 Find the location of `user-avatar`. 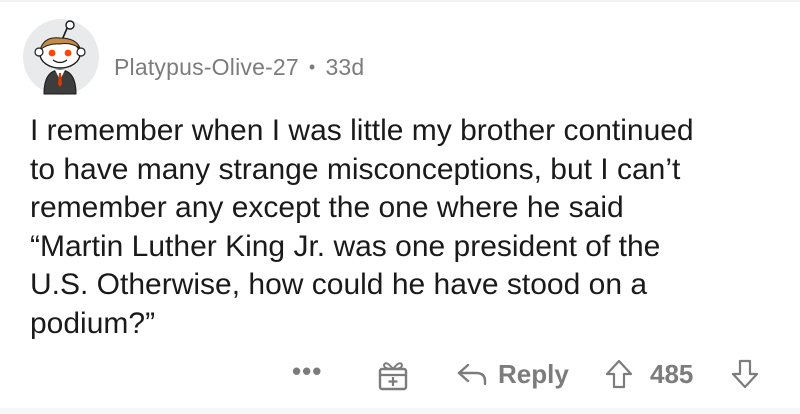

user-avatar is located at coordinates (61, 57).